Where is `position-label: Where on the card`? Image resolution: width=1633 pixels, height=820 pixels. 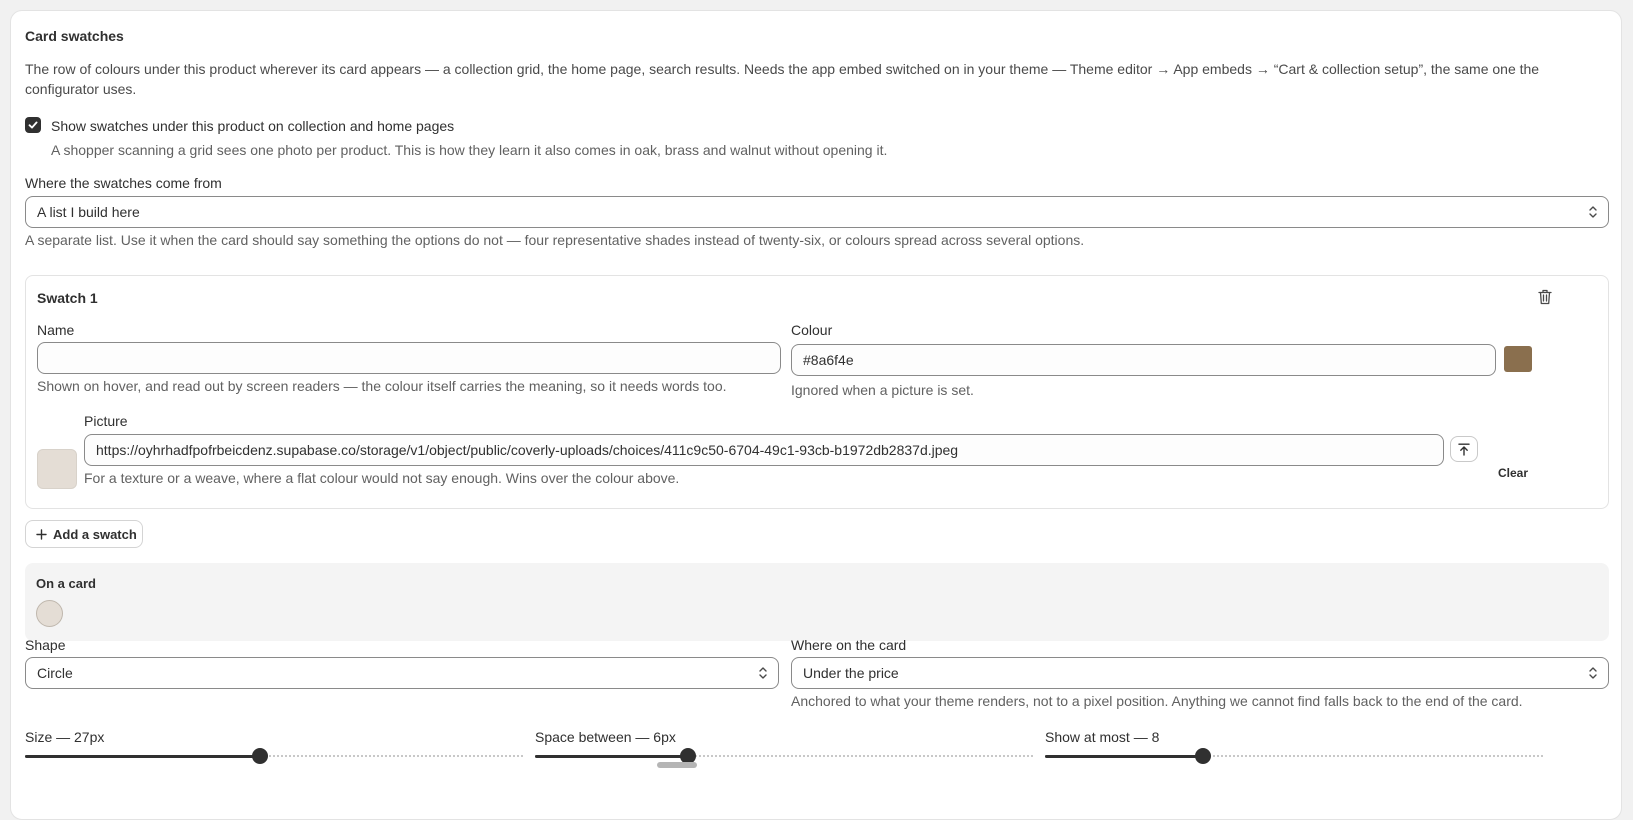
position-label: Where on the card is located at coordinates (849, 645).